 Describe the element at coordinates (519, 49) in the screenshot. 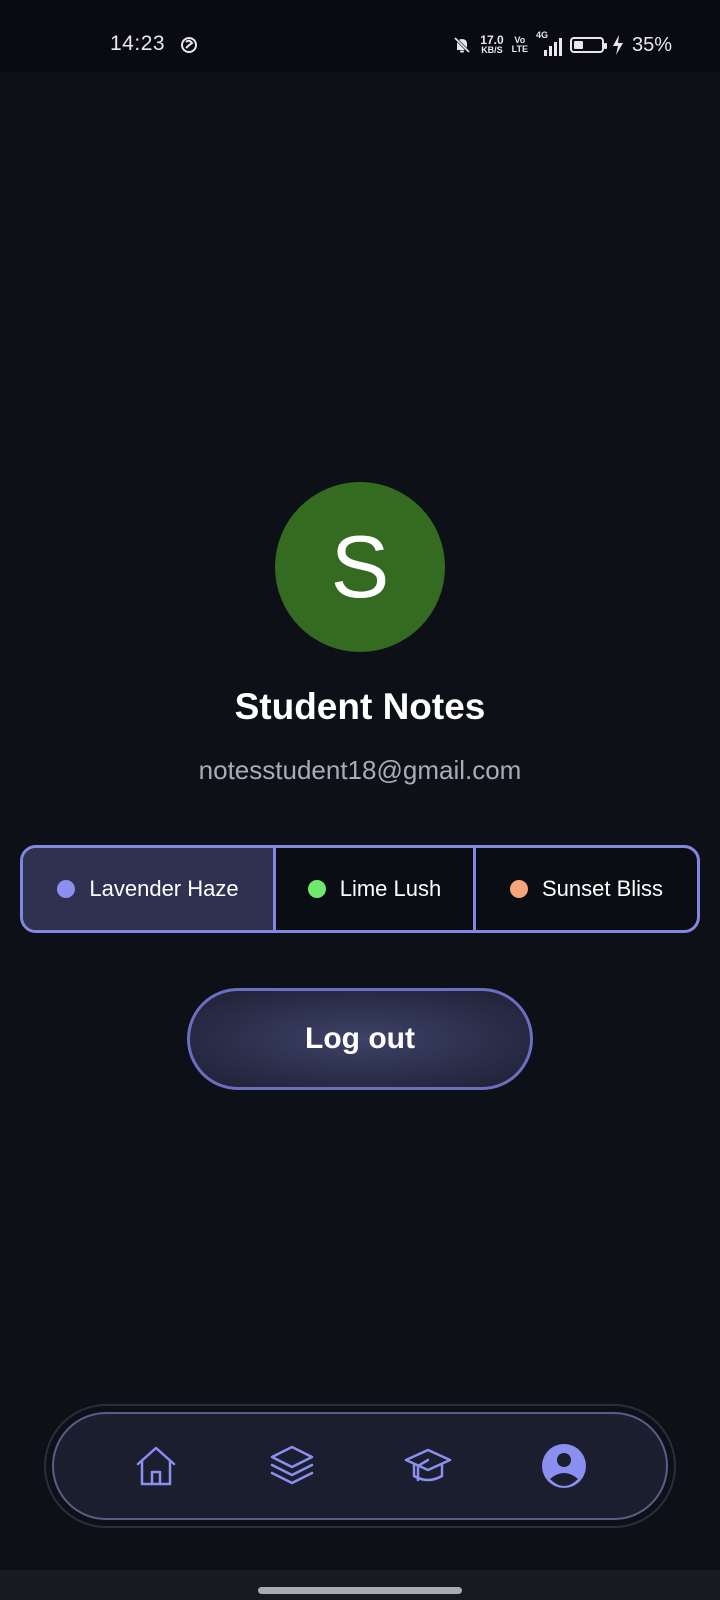

I see `volte-bottom: LTE` at that location.